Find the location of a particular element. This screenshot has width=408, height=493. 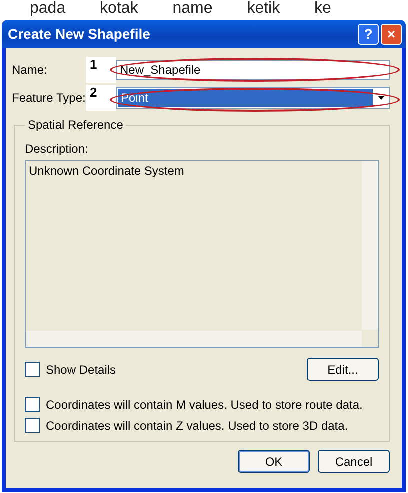

annotation-number: 2 is located at coordinates (101, 98).